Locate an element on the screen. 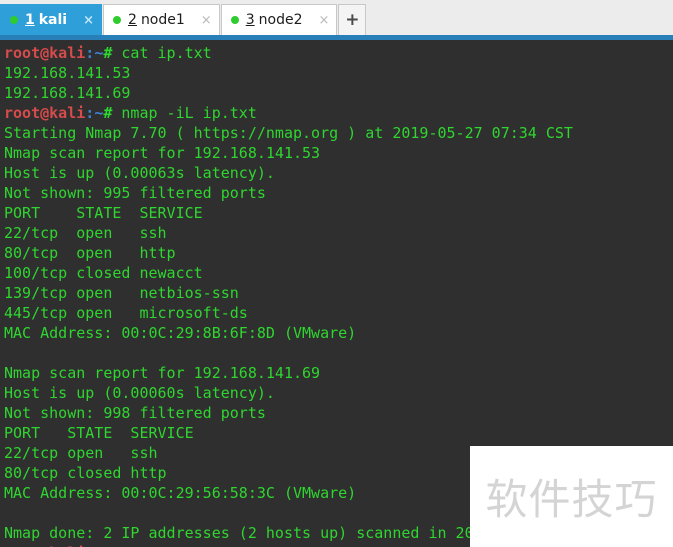 The width and height of the screenshot is (673, 547). watermark-overlay: 软件技巧 is located at coordinates (571, 496).